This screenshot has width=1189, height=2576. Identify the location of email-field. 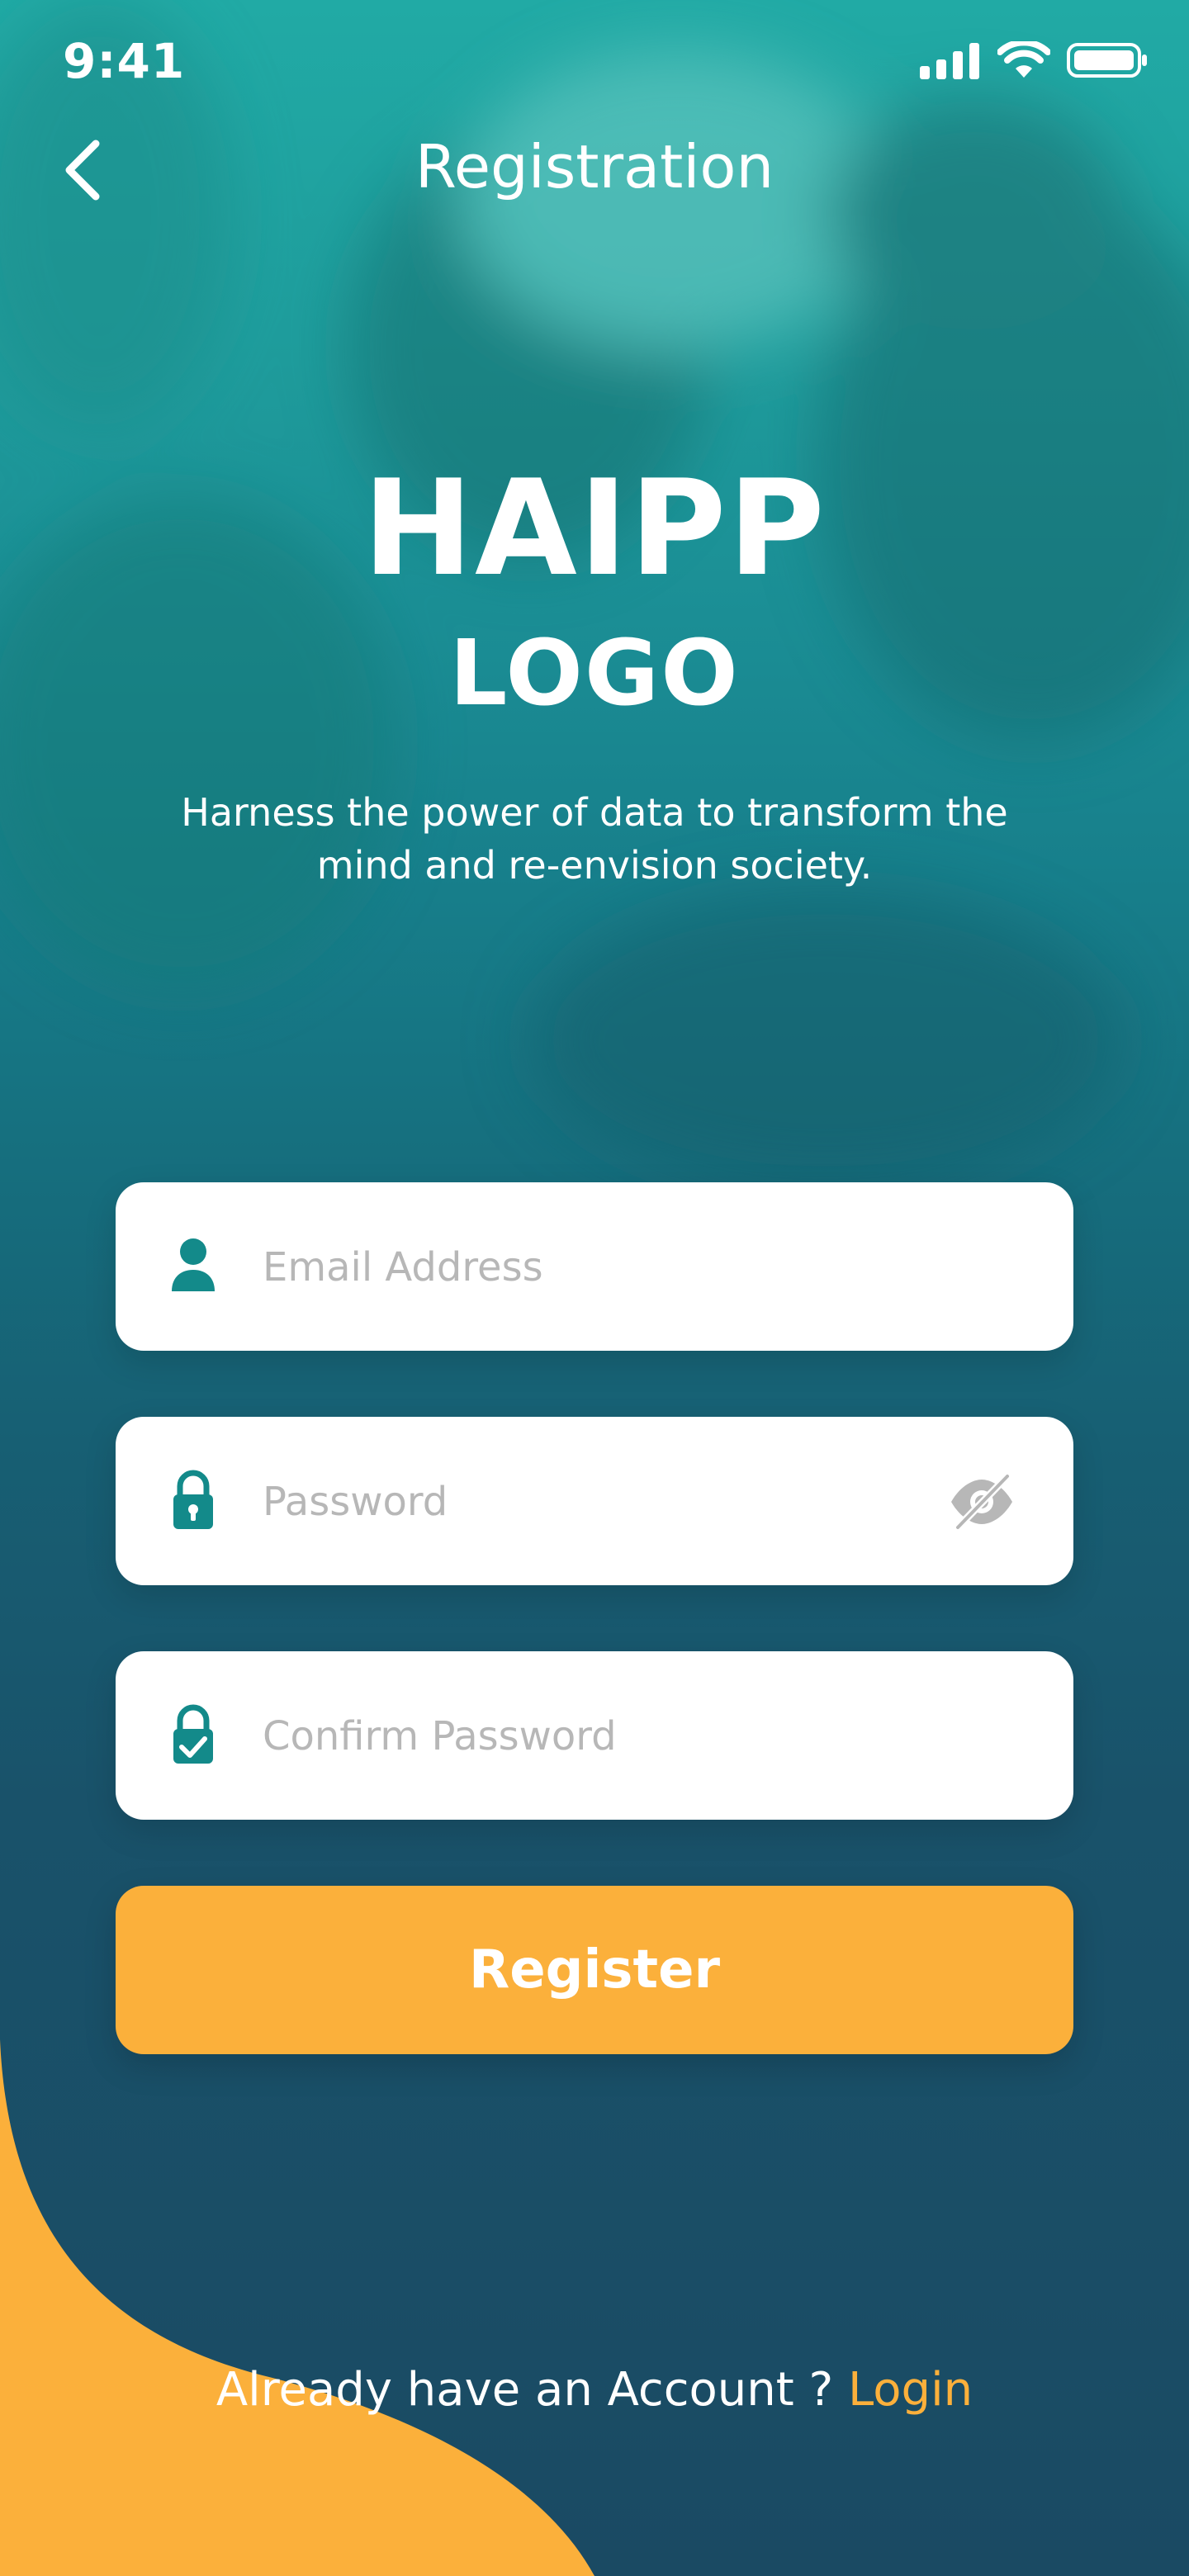
(594, 1267).